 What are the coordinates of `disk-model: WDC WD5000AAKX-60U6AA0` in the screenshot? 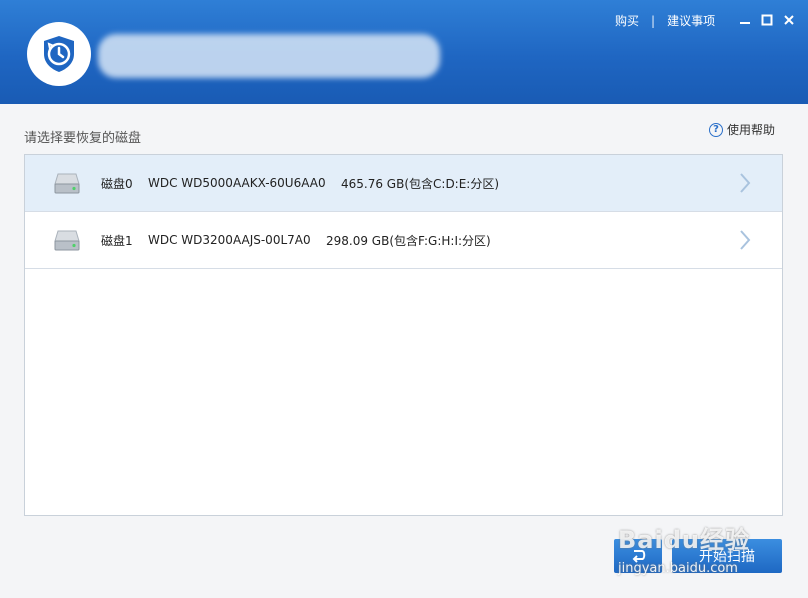 It's located at (237, 183).